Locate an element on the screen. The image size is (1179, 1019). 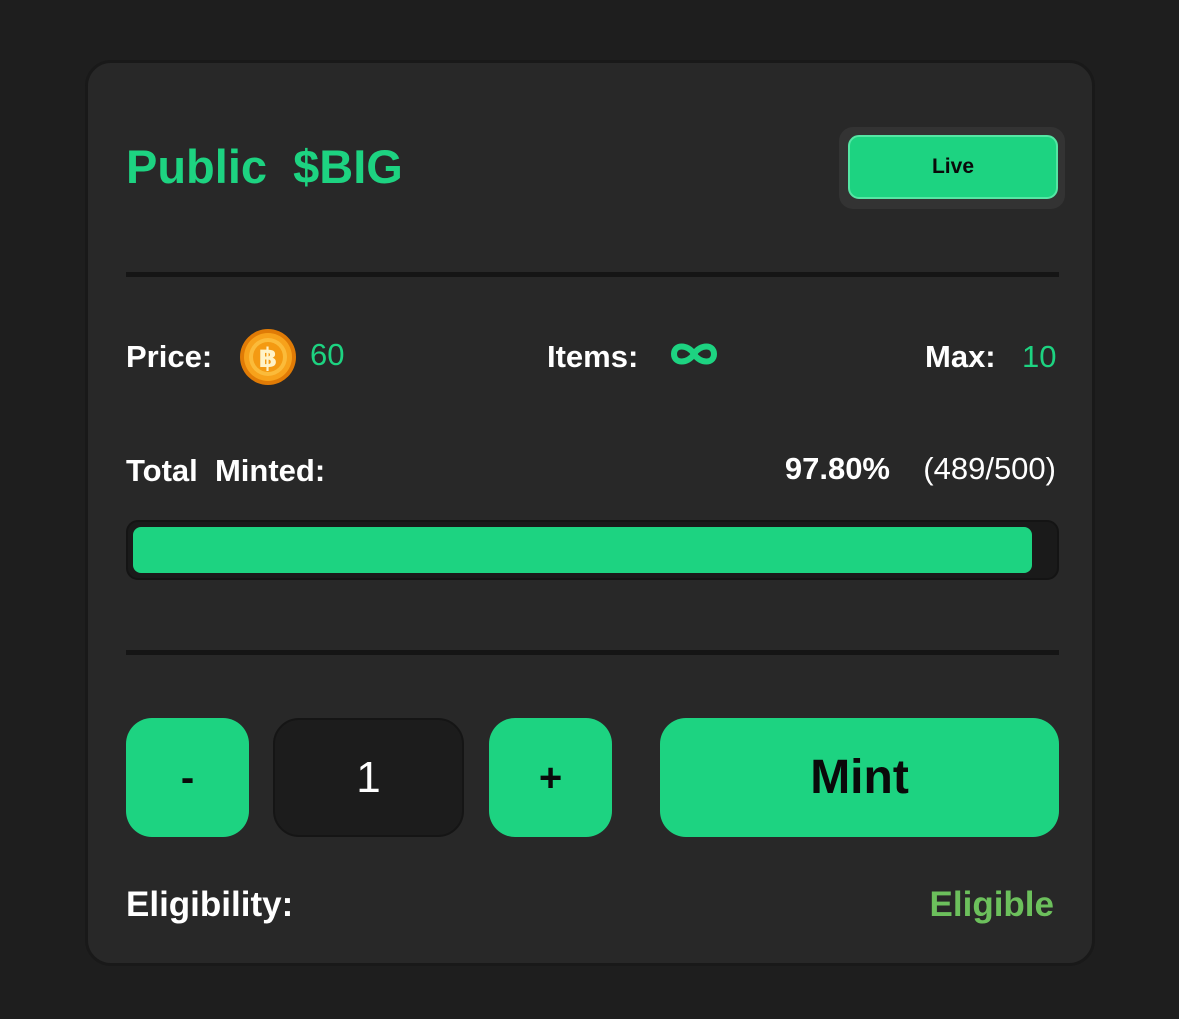
bottom-divider is located at coordinates (592, 652).